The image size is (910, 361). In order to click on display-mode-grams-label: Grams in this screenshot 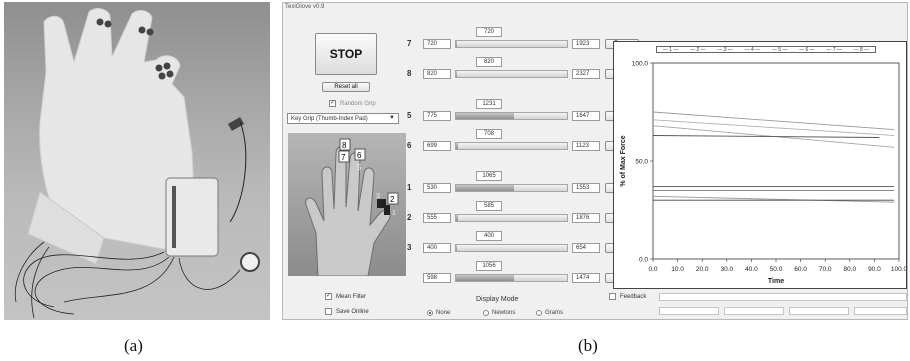, I will do `click(554, 313)`.